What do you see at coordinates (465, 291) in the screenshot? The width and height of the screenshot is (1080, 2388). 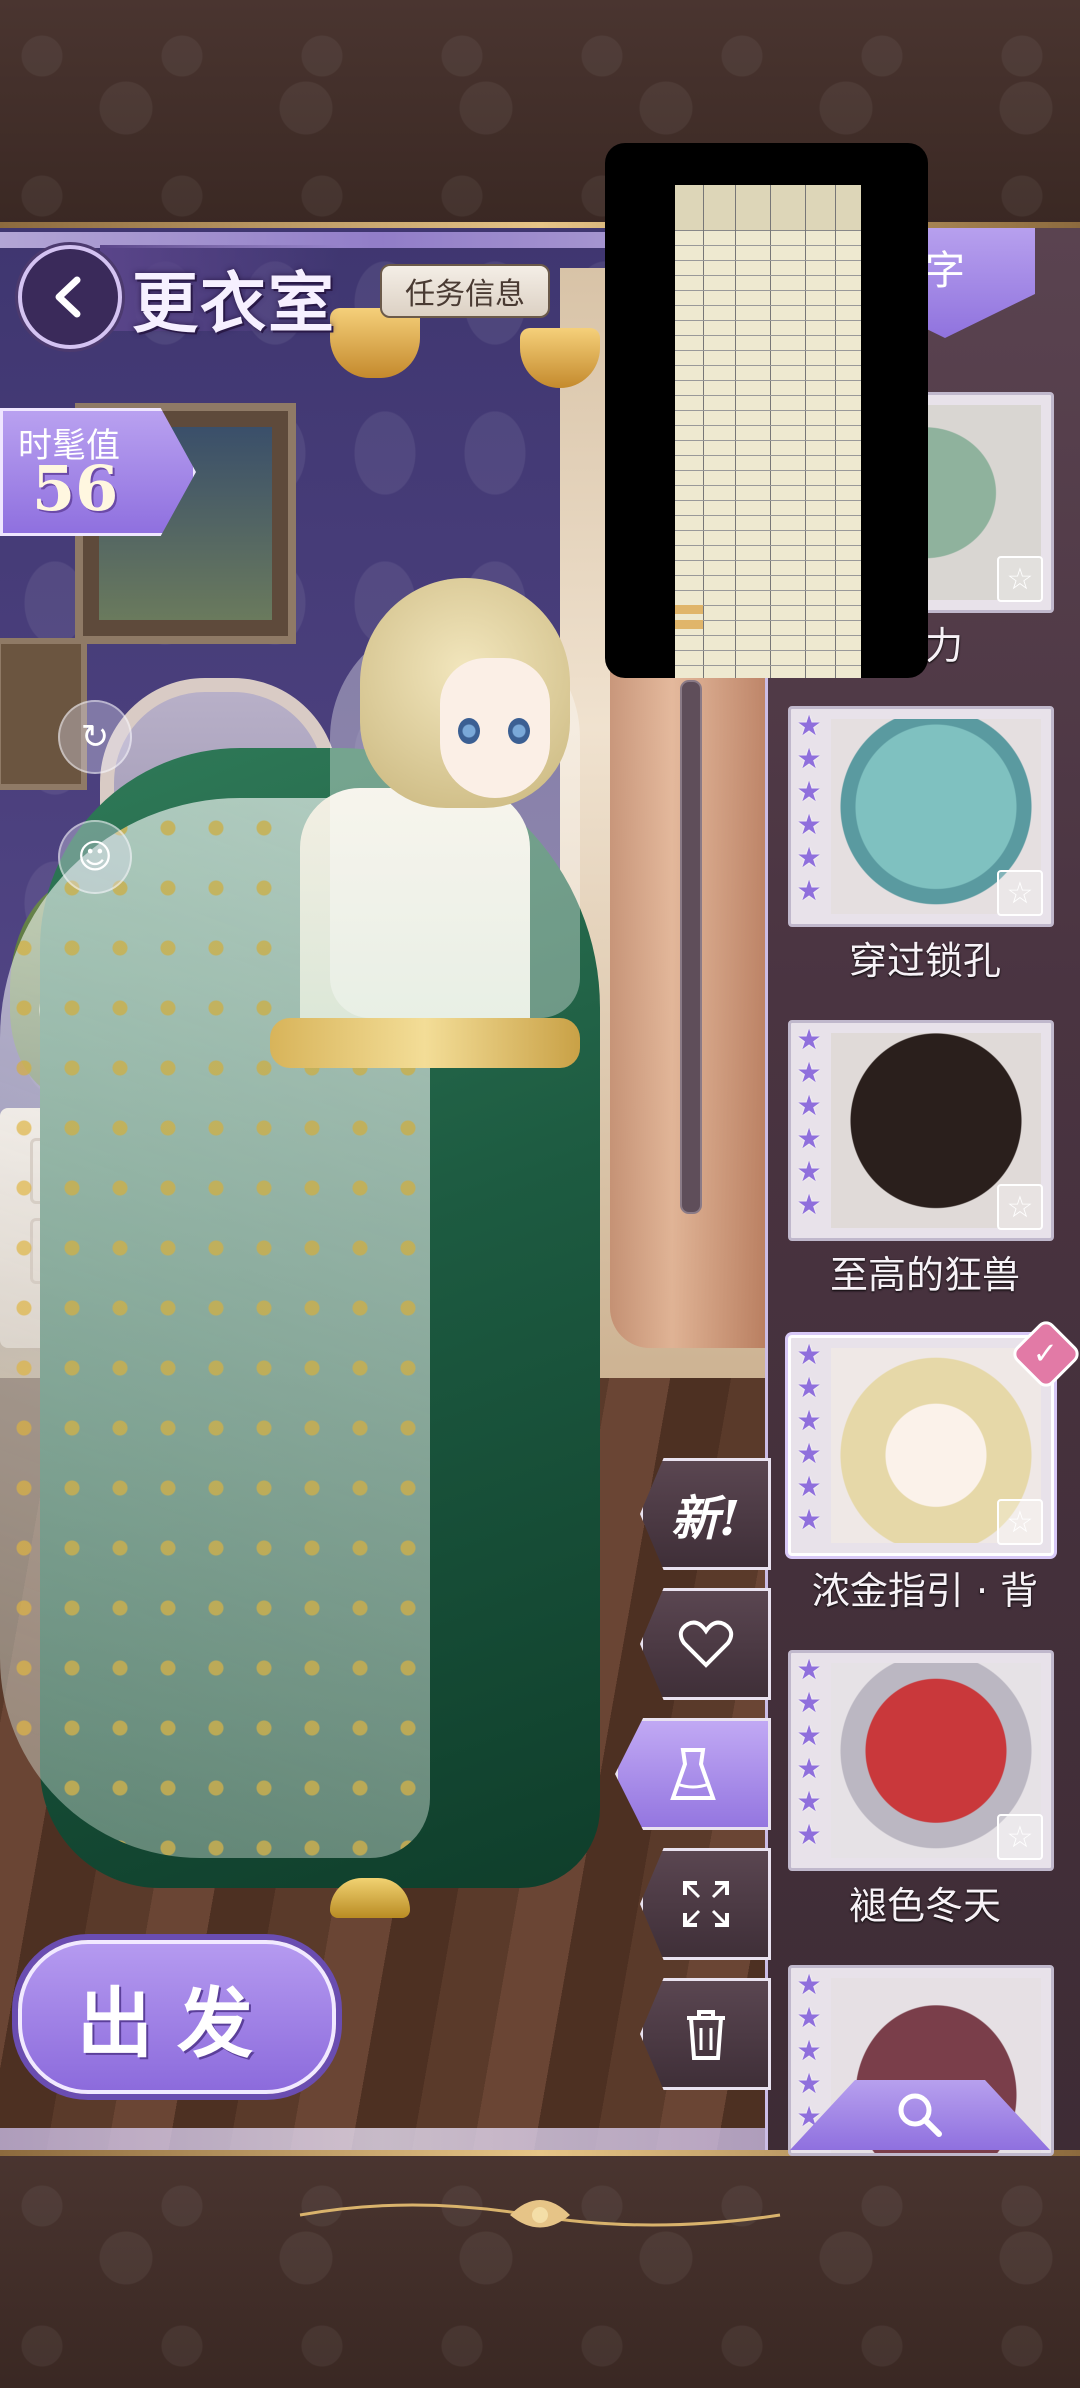 I see `task-info-button: 任务信息` at bounding box center [465, 291].